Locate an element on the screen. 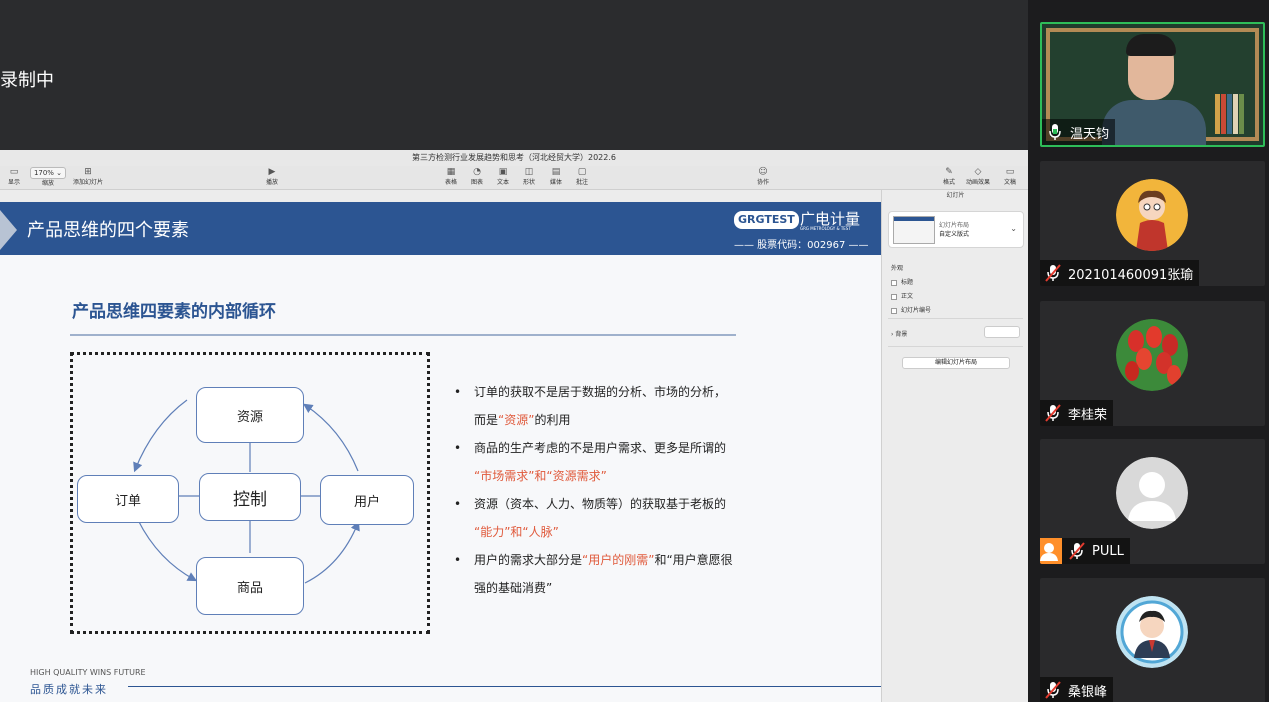 The width and height of the screenshot is (1269, 702). layout-thumbnail is located at coordinates (914, 230).